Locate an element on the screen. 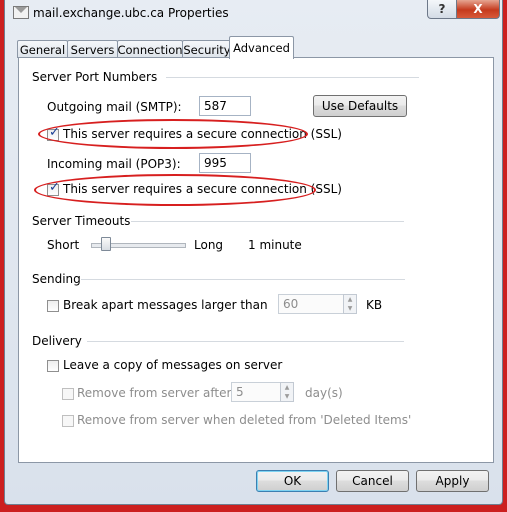  ok-label: OK is located at coordinates (292, 481).